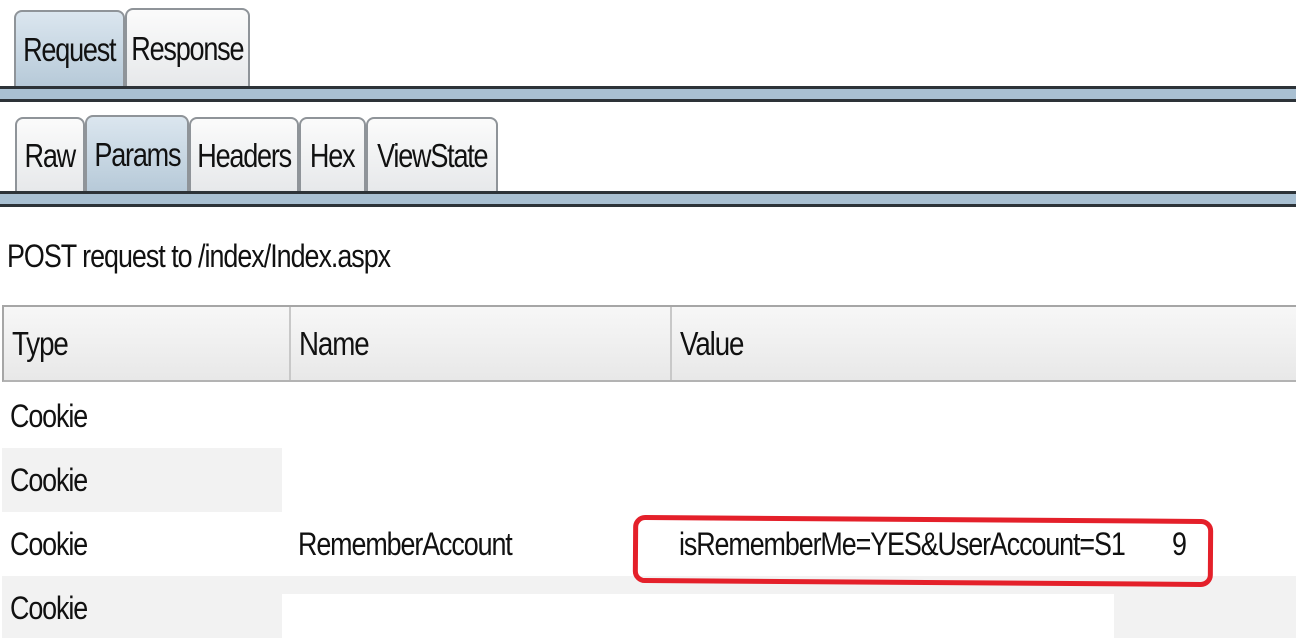 This screenshot has width=1296, height=638. I want to click on tab-headers-label: Headers, so click(244, 155).